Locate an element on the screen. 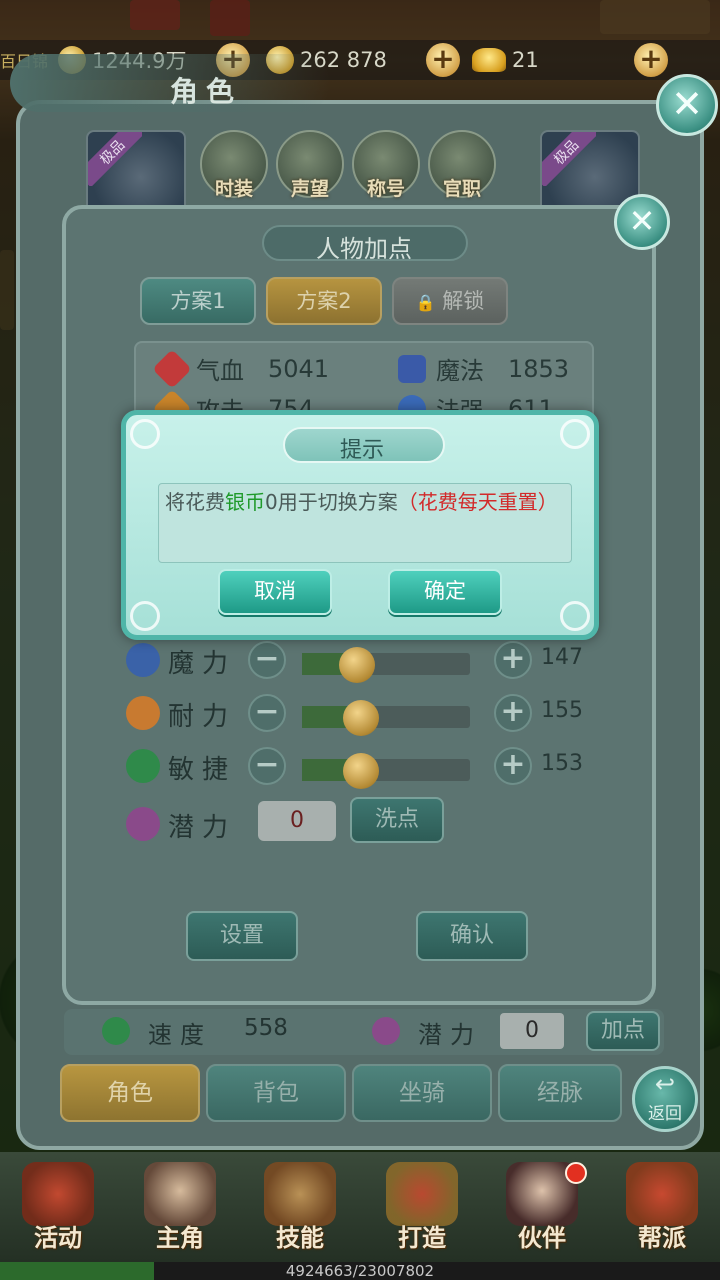 The image size is (720, 1280). nav-activity: 活动 is located at coordinates (58, 1207).